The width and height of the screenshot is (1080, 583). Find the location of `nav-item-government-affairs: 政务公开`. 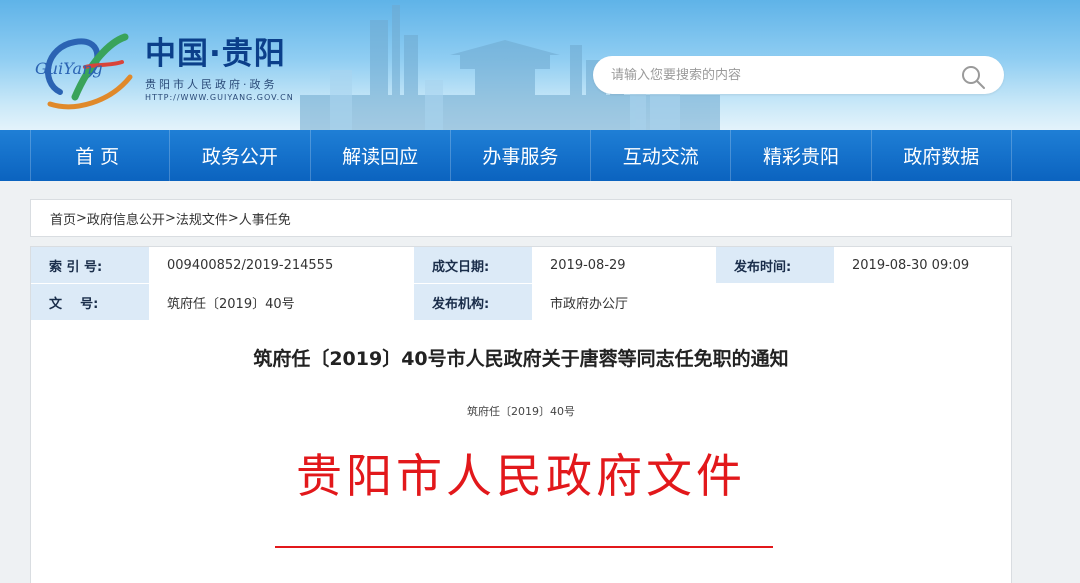

nav-item-government-affairs: 政务公开 is located at coordinates (240, 155).